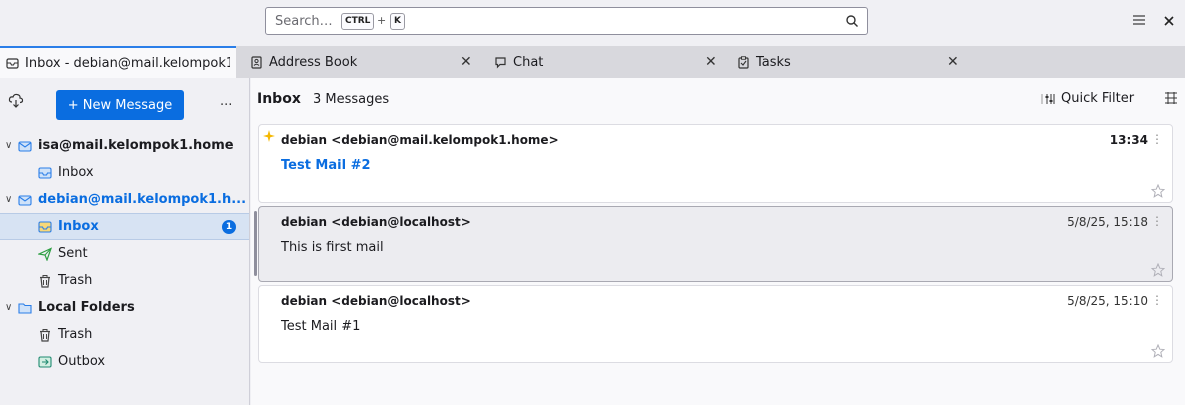 This screenshot has height=405, width=1185. What do you see at coordinates (124, 253) in the screenshot?
I see `folder-item-sent: Sent` at bounding box center [124, 253].